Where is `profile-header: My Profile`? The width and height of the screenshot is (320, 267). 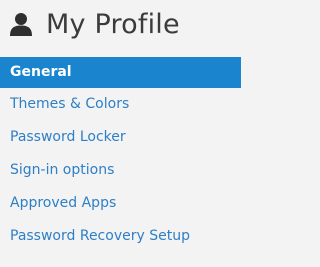 profile-header: My Profile is located at coordinates (94, 24).